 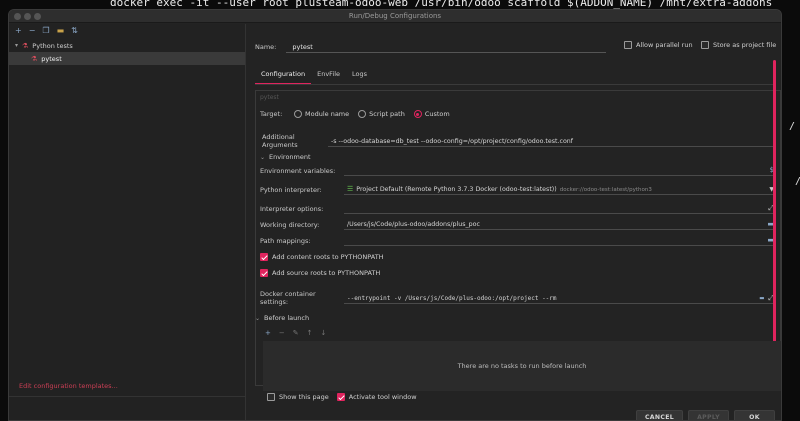 I want to click on apply-button: APPLY, so click(x=708, y=415).